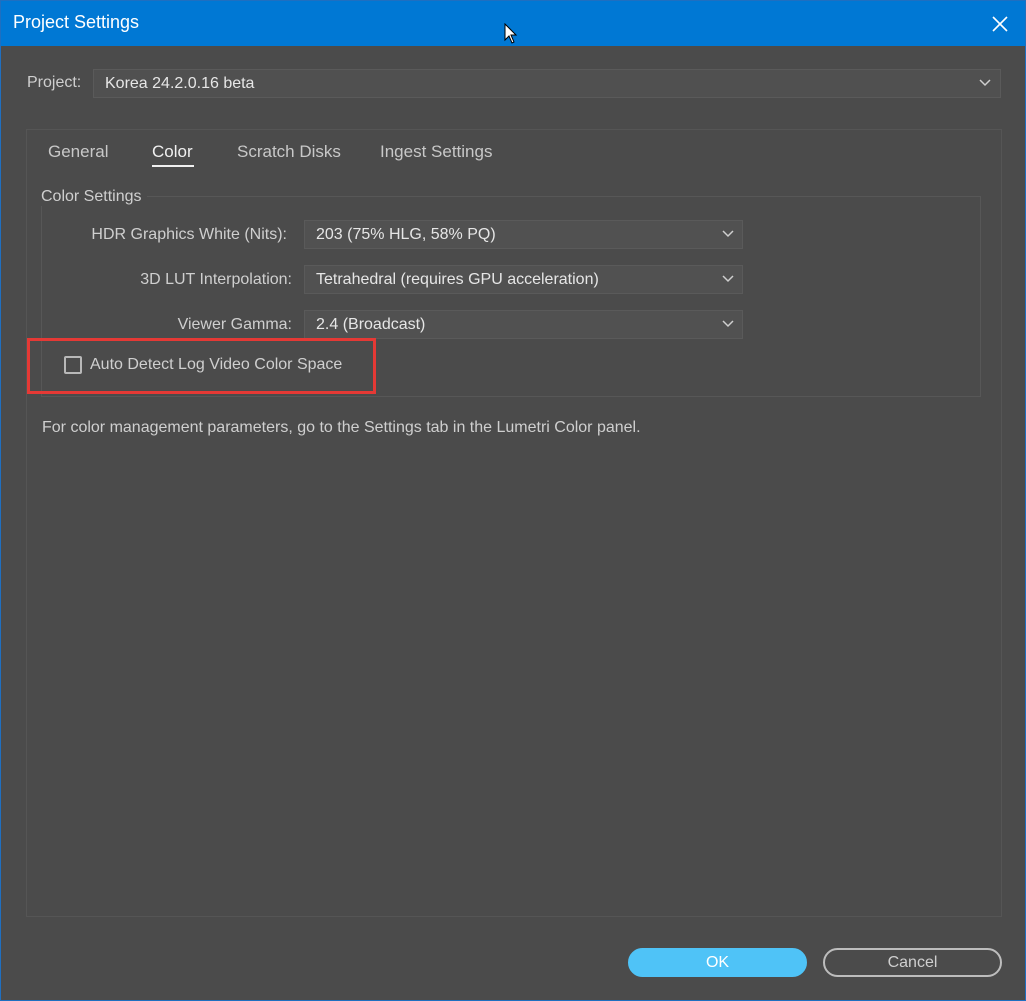 This screenshot has width=1026, height=1001. I want to click on hdr-graphics-white-label: HDR Graphics White (Nits):, so click(189, 234).